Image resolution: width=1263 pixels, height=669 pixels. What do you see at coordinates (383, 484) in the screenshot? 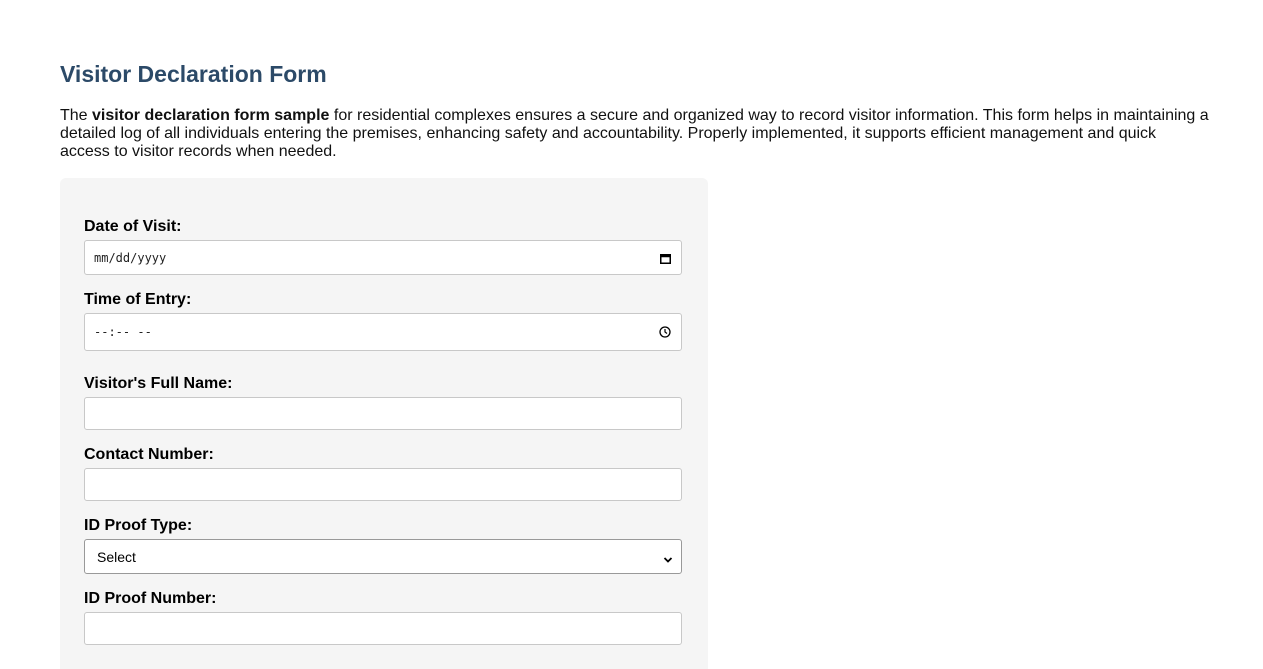
I see `contact-number-input` at bounding box center [383, 484].